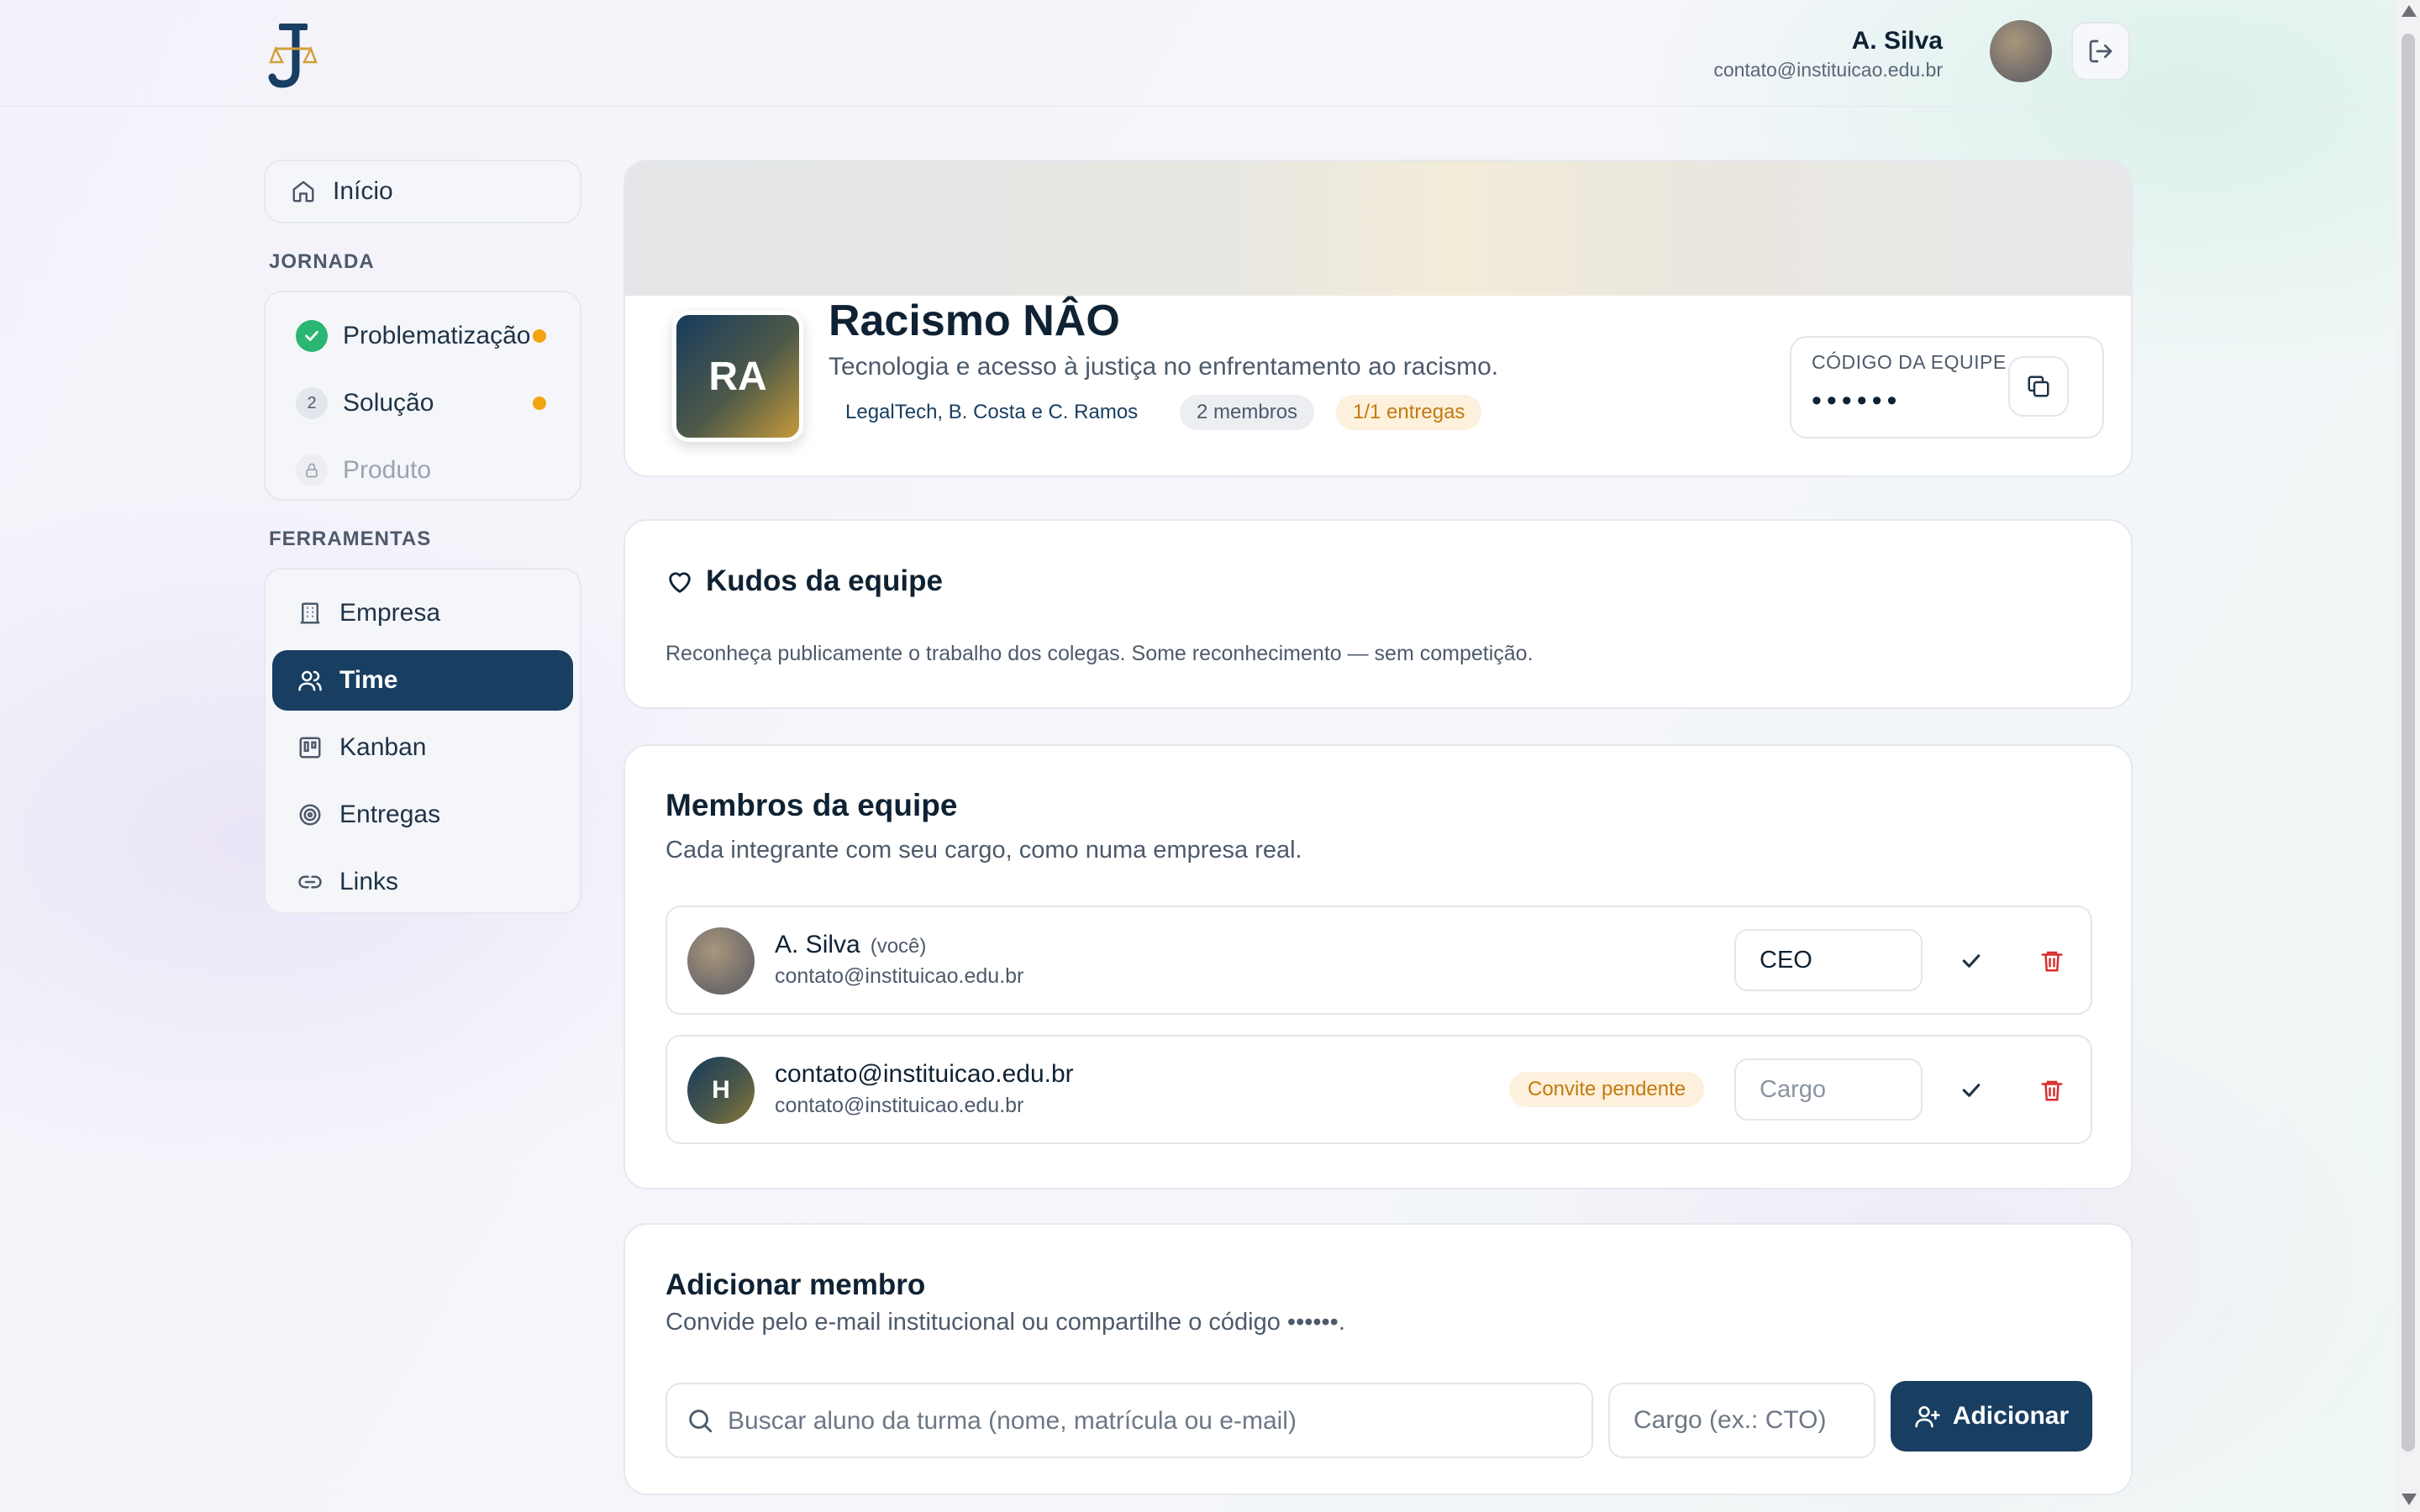  What do you see at coordinates (383, 747) in the screenshot?
I see `sidebar-item-label: Kanban` at bounding box center [383, 747].